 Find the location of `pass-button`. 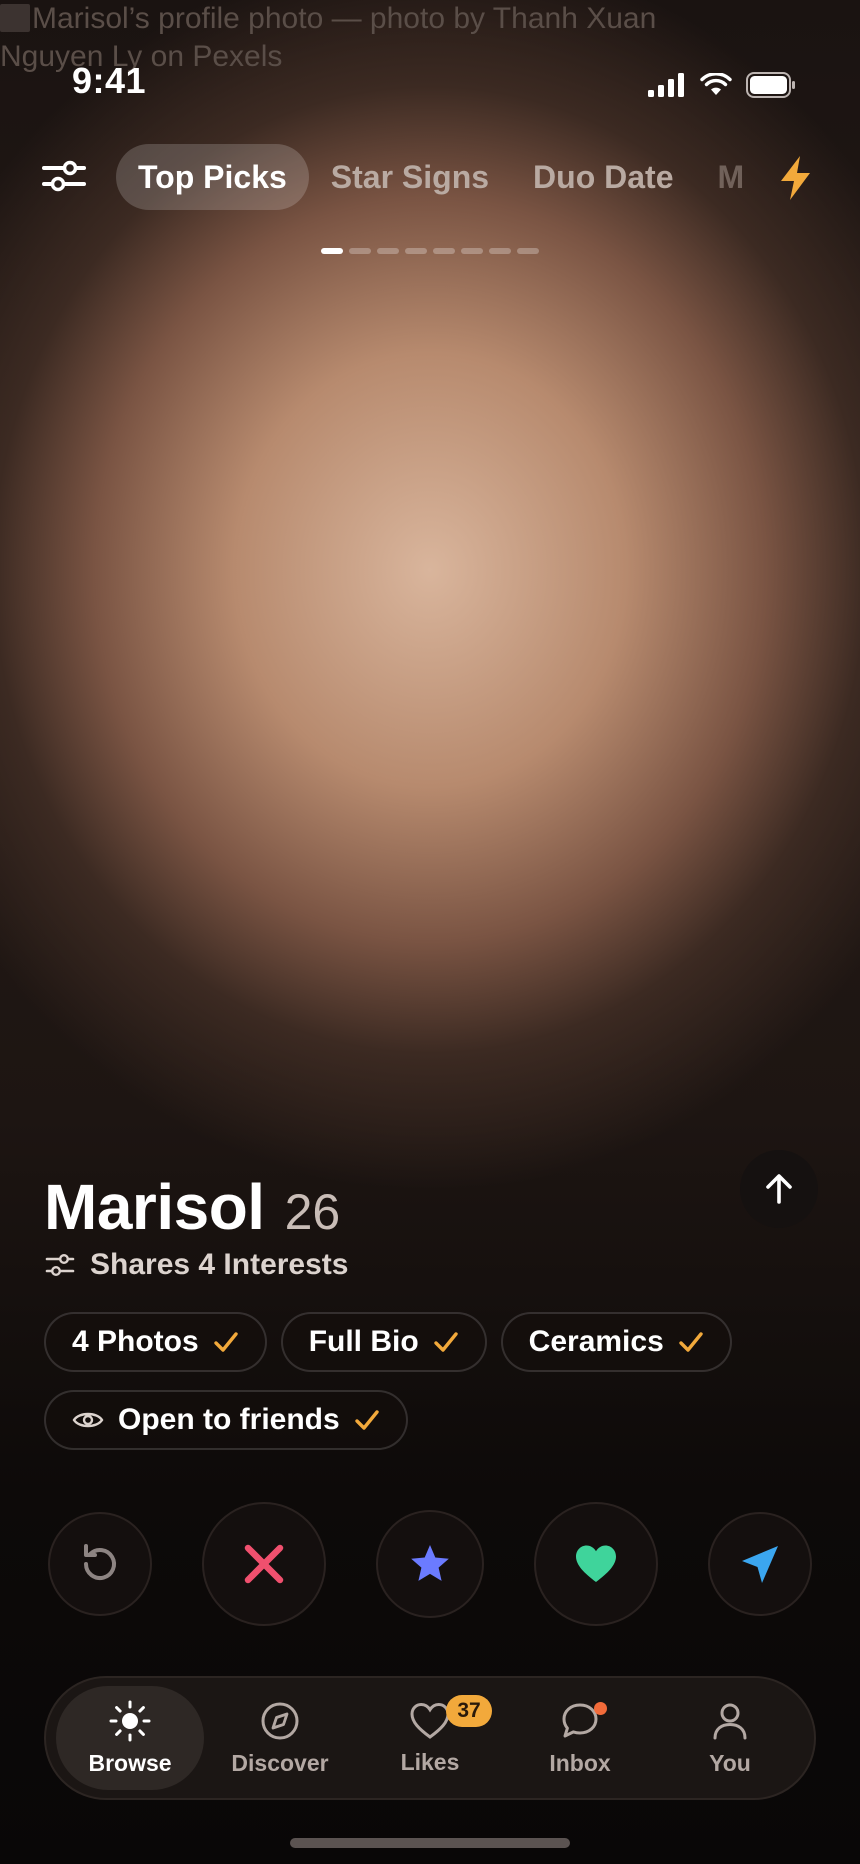

pass-button is located at coordinates (264, 1564).